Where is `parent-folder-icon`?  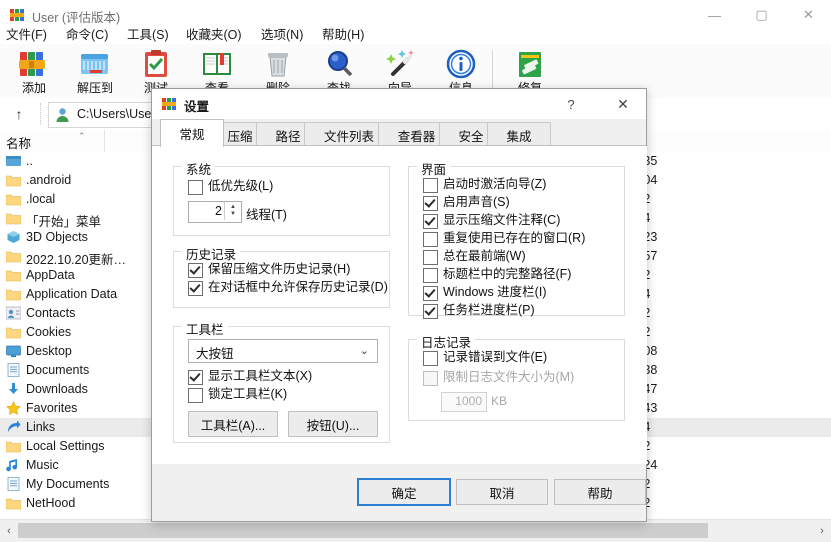
parent-folder-icon is located at coordinates (13, 161).